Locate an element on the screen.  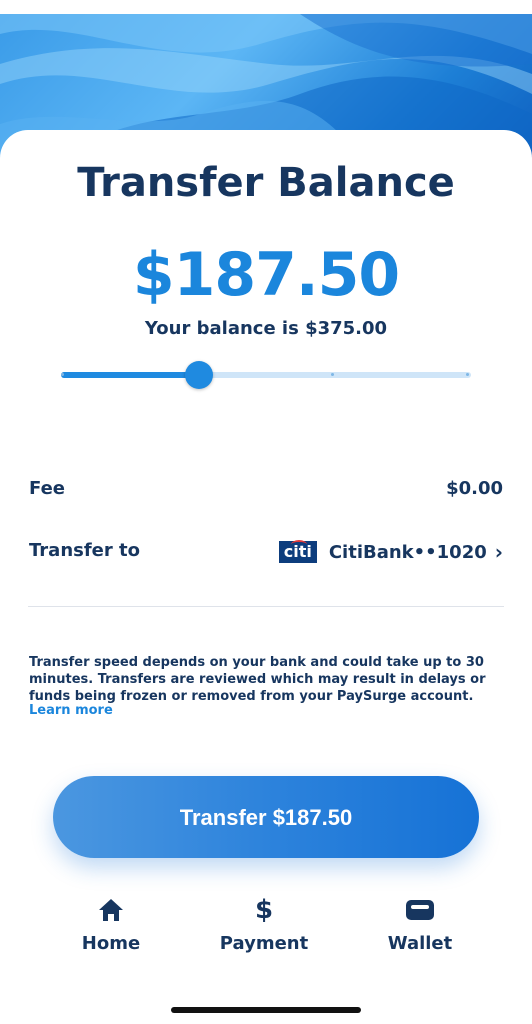
divider is located at coordinates (266, 606).